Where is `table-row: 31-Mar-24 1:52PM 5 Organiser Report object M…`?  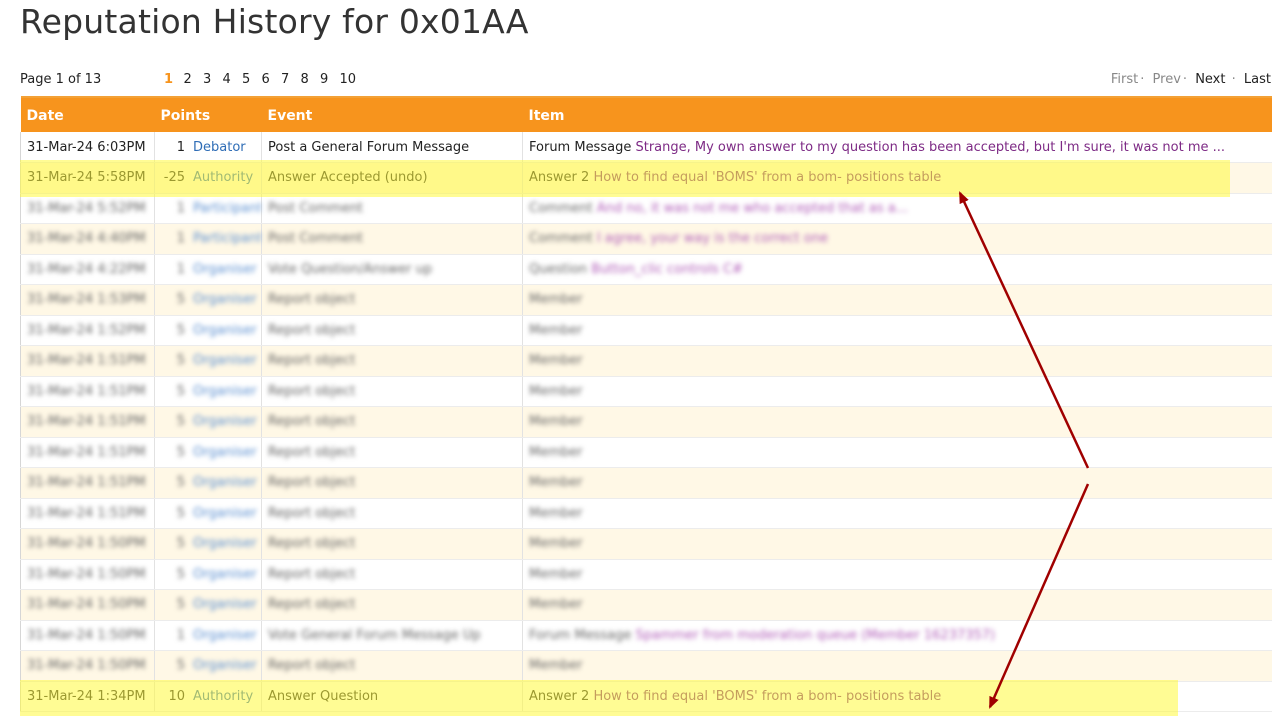
table-row: 31-Mar-24 1:52PM 5 Organiser Report object M… is located at coordinates (646, 330).